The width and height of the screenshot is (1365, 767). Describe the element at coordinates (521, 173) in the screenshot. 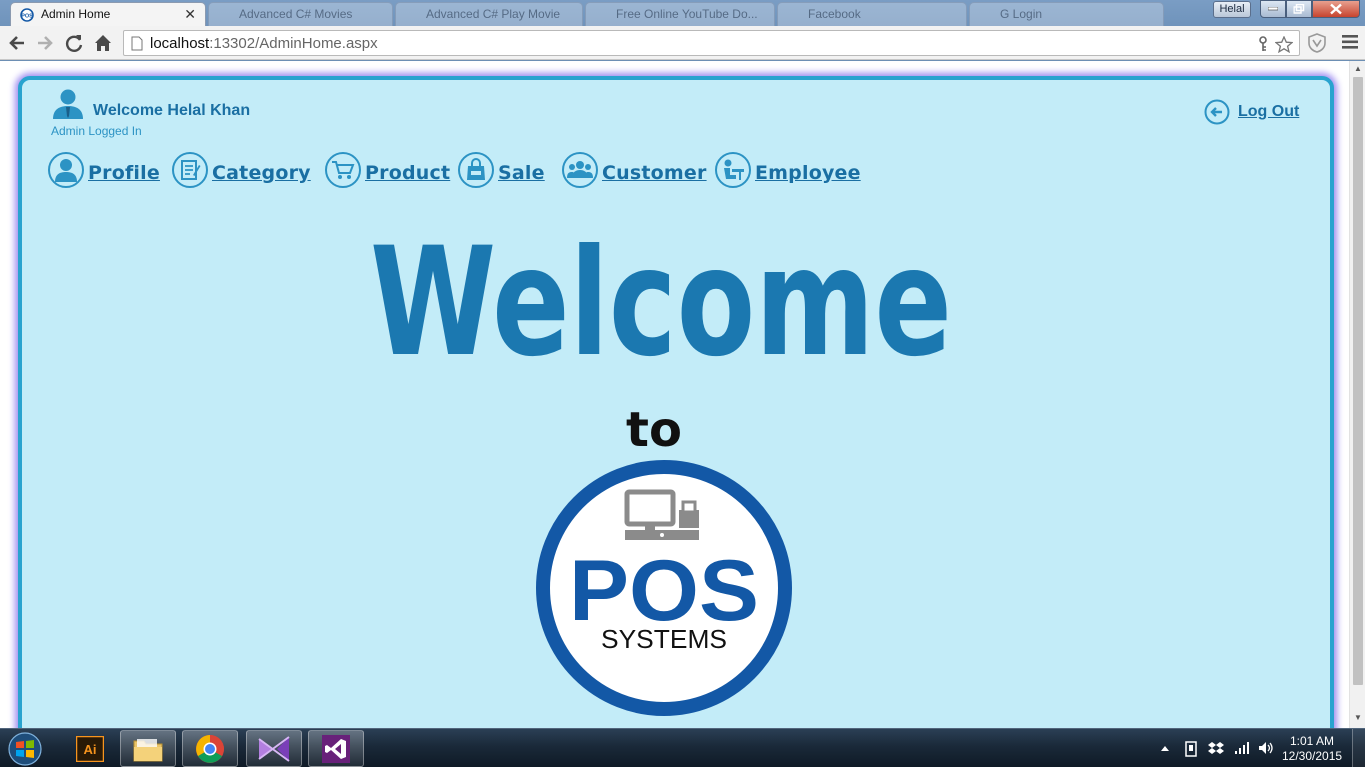

I see `nav-label: Sale` at that location.